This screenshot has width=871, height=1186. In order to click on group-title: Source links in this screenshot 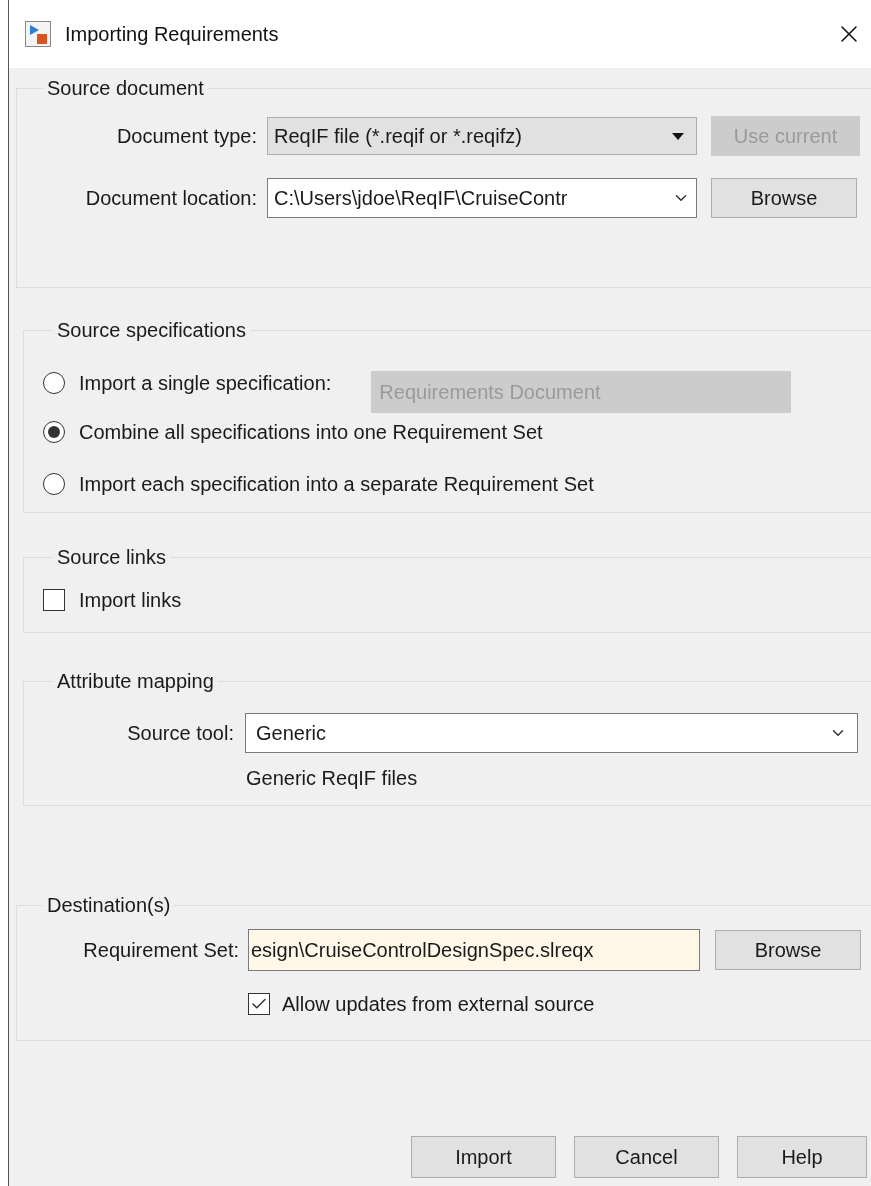, I will do `click(111, 557)`.